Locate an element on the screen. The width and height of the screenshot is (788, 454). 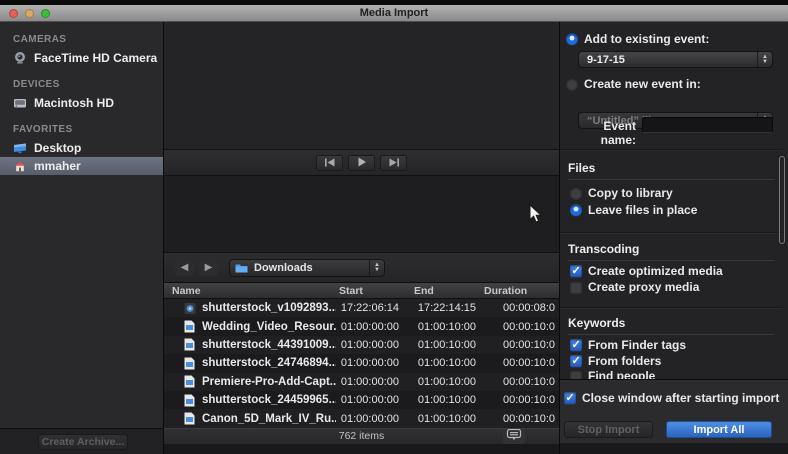
option-label: From Finder tags is located at coordinates (637, 345).